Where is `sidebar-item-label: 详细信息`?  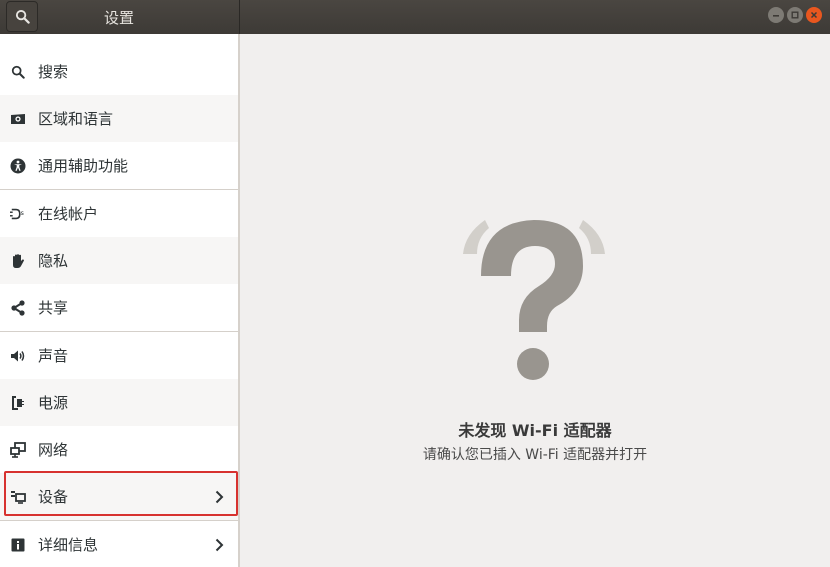 sidebar-item-label: 详细信息 is located at coordinates (68, 545).